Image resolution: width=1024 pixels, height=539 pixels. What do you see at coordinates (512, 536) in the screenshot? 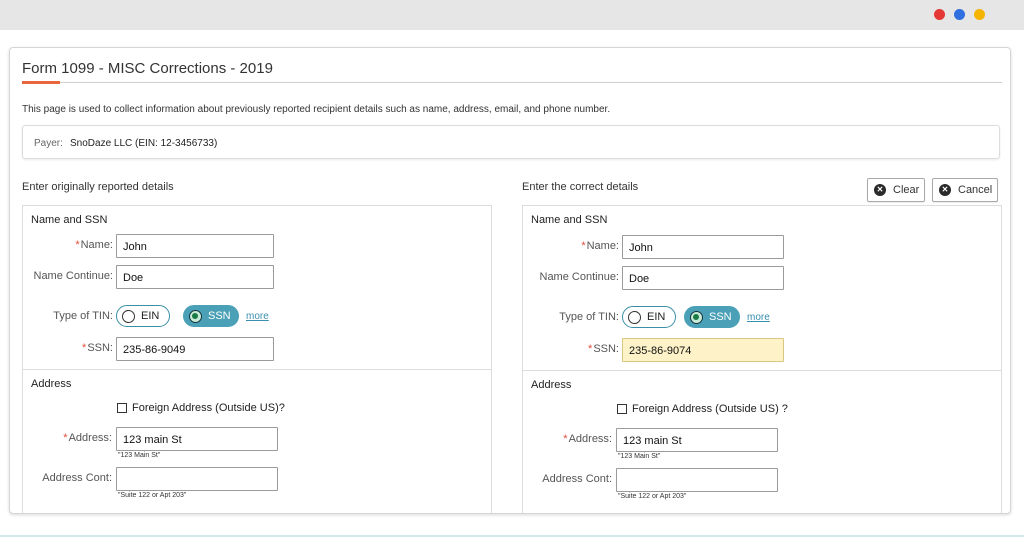
I see `bottom-divider` at bounding box center [512, 536].